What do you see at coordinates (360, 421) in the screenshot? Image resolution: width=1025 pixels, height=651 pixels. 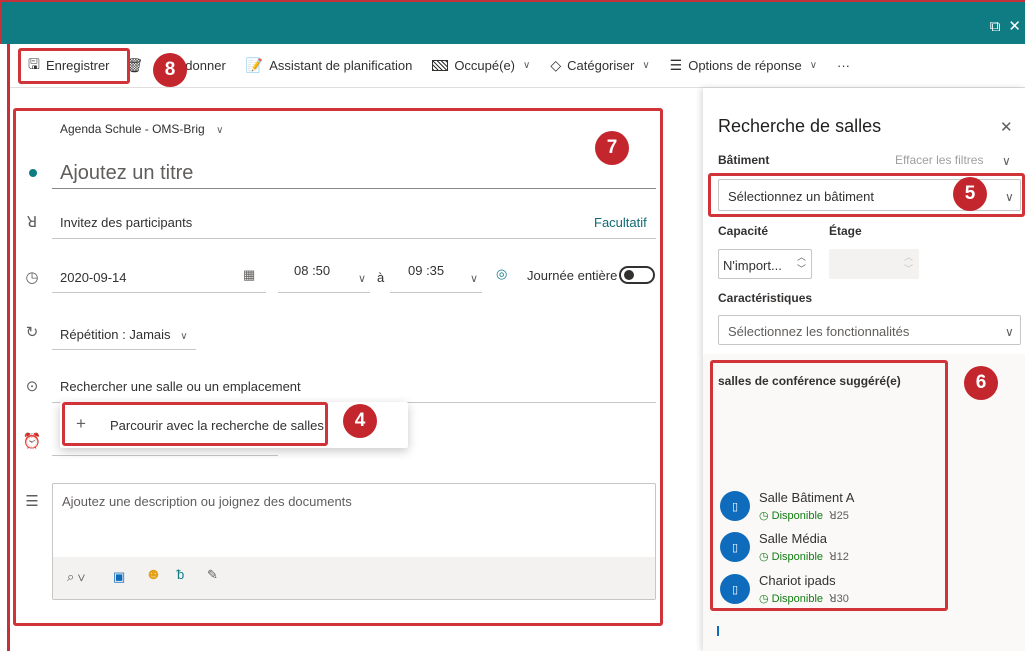 I see `annotation-badge: 4` at bounding box center [360, 421].